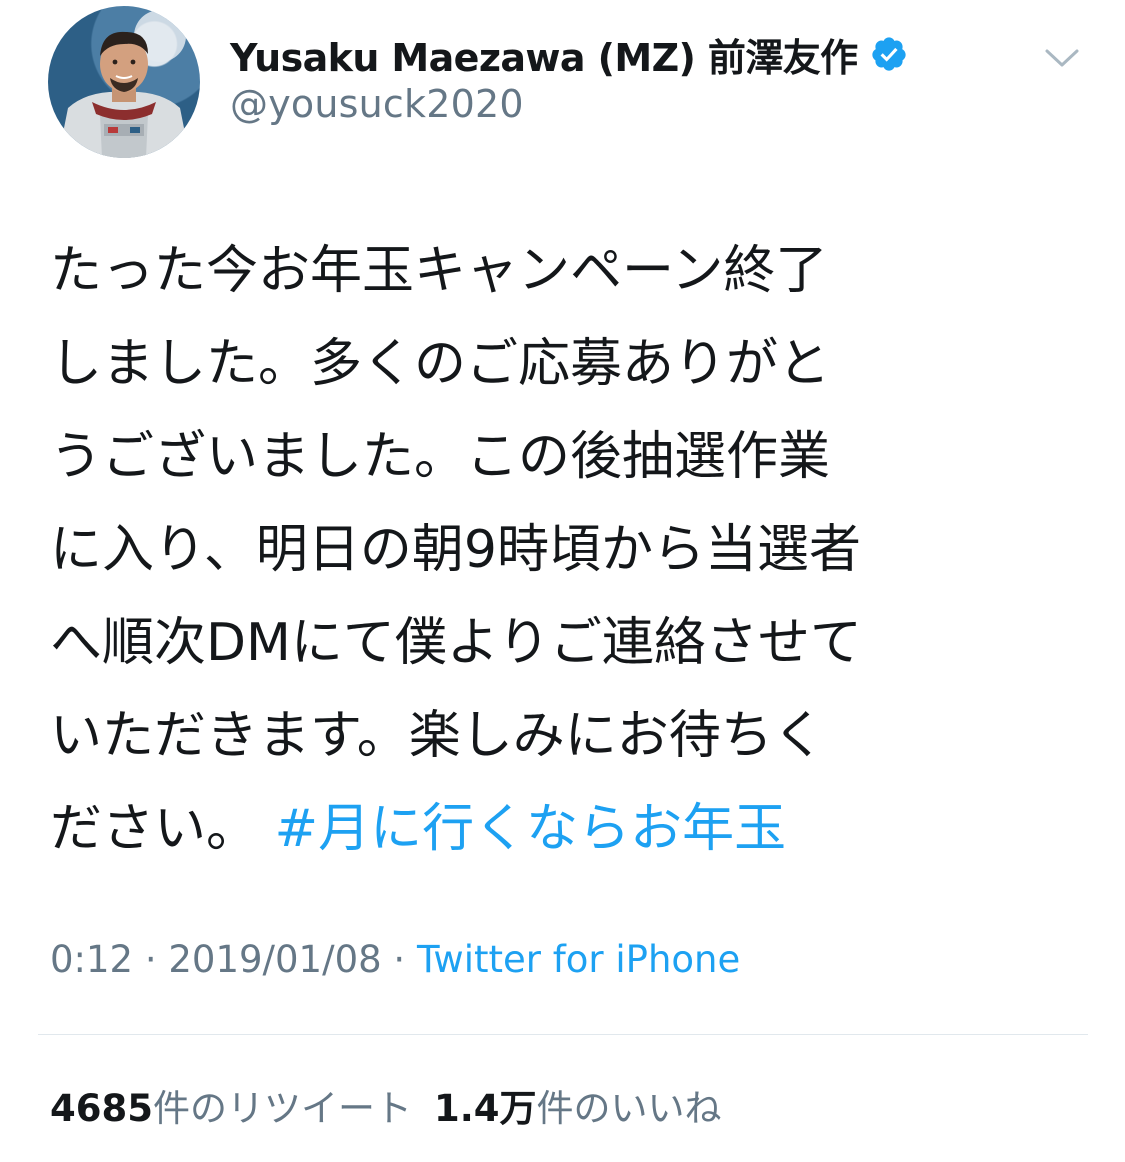  What do you see at coordinates (437, 736) in the screenshot?
I see `tweet-text-line: いただきます。楽しみにお待ちく` at bounding box center [437, 736].